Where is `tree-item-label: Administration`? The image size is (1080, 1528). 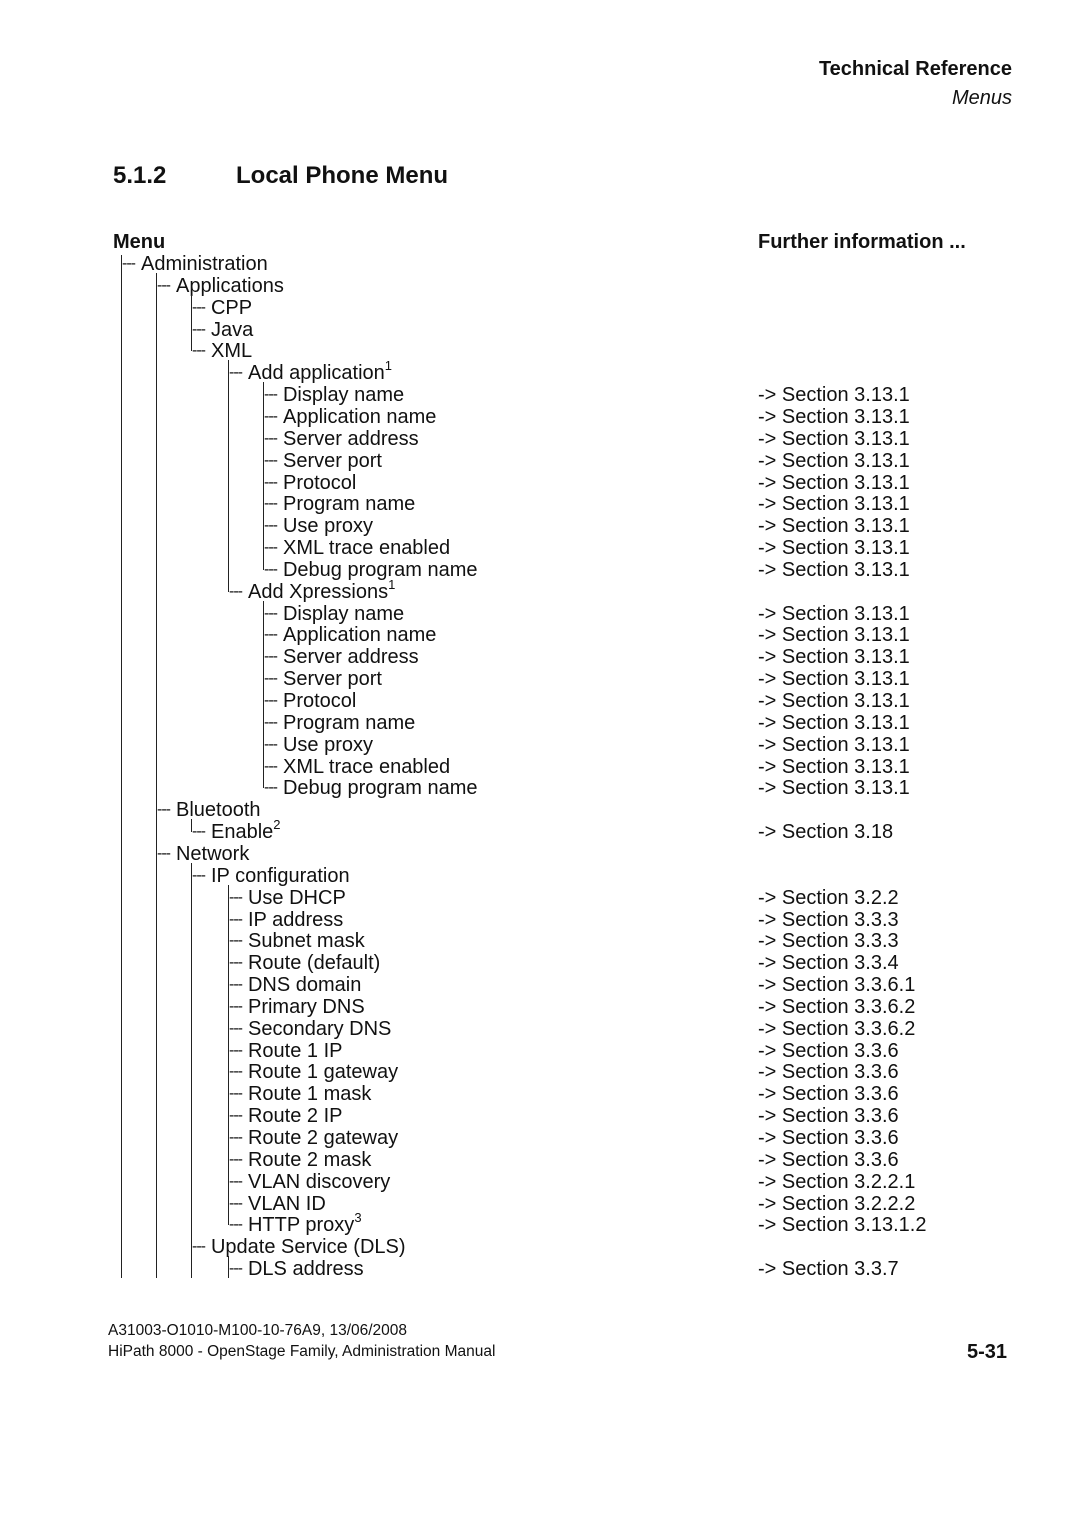 tree-item-label: Administration is located at coordinates (204, 264).